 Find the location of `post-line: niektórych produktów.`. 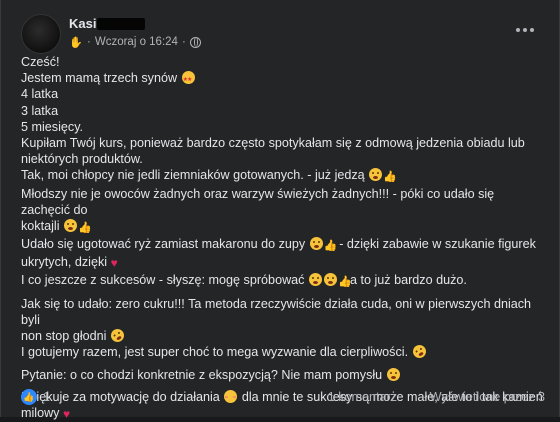

post-line: niektórych produktów. is located at coordinates (82, 159).